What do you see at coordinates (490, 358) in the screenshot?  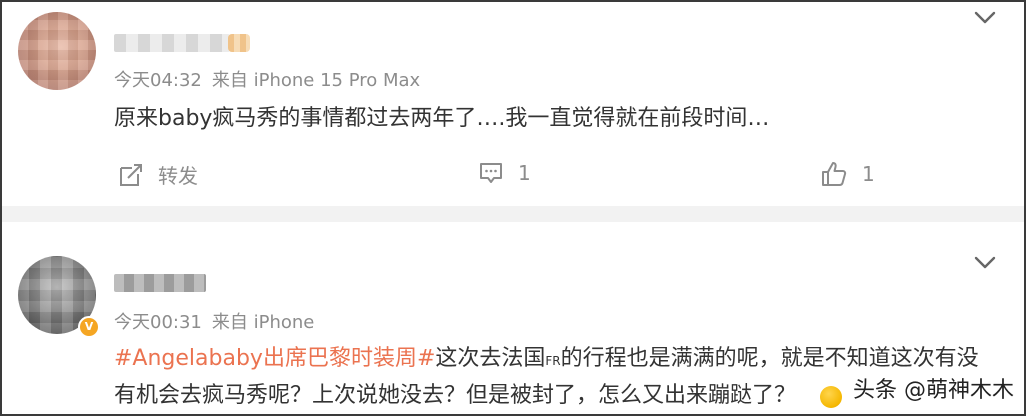 I see `post-text-fragment: 这次去法国` at bounding box center [490, 358].